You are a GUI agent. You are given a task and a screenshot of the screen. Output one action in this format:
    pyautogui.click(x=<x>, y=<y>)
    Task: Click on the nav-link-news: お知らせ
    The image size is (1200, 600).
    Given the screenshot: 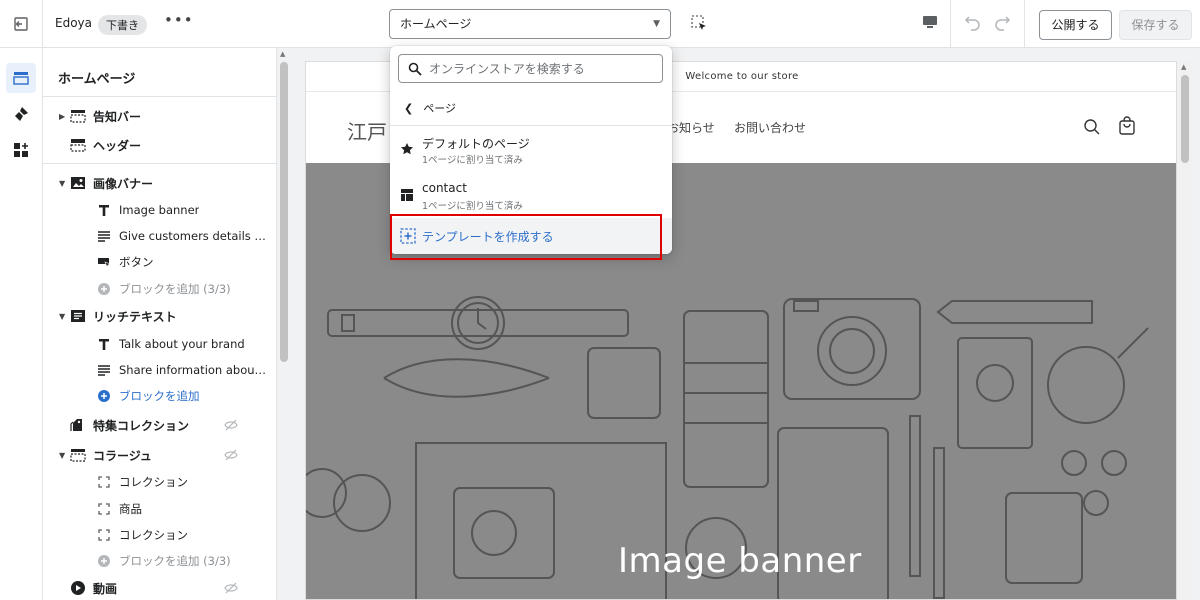 What is the action you would take?
    pyautogui.click(x=691, y=127)
    